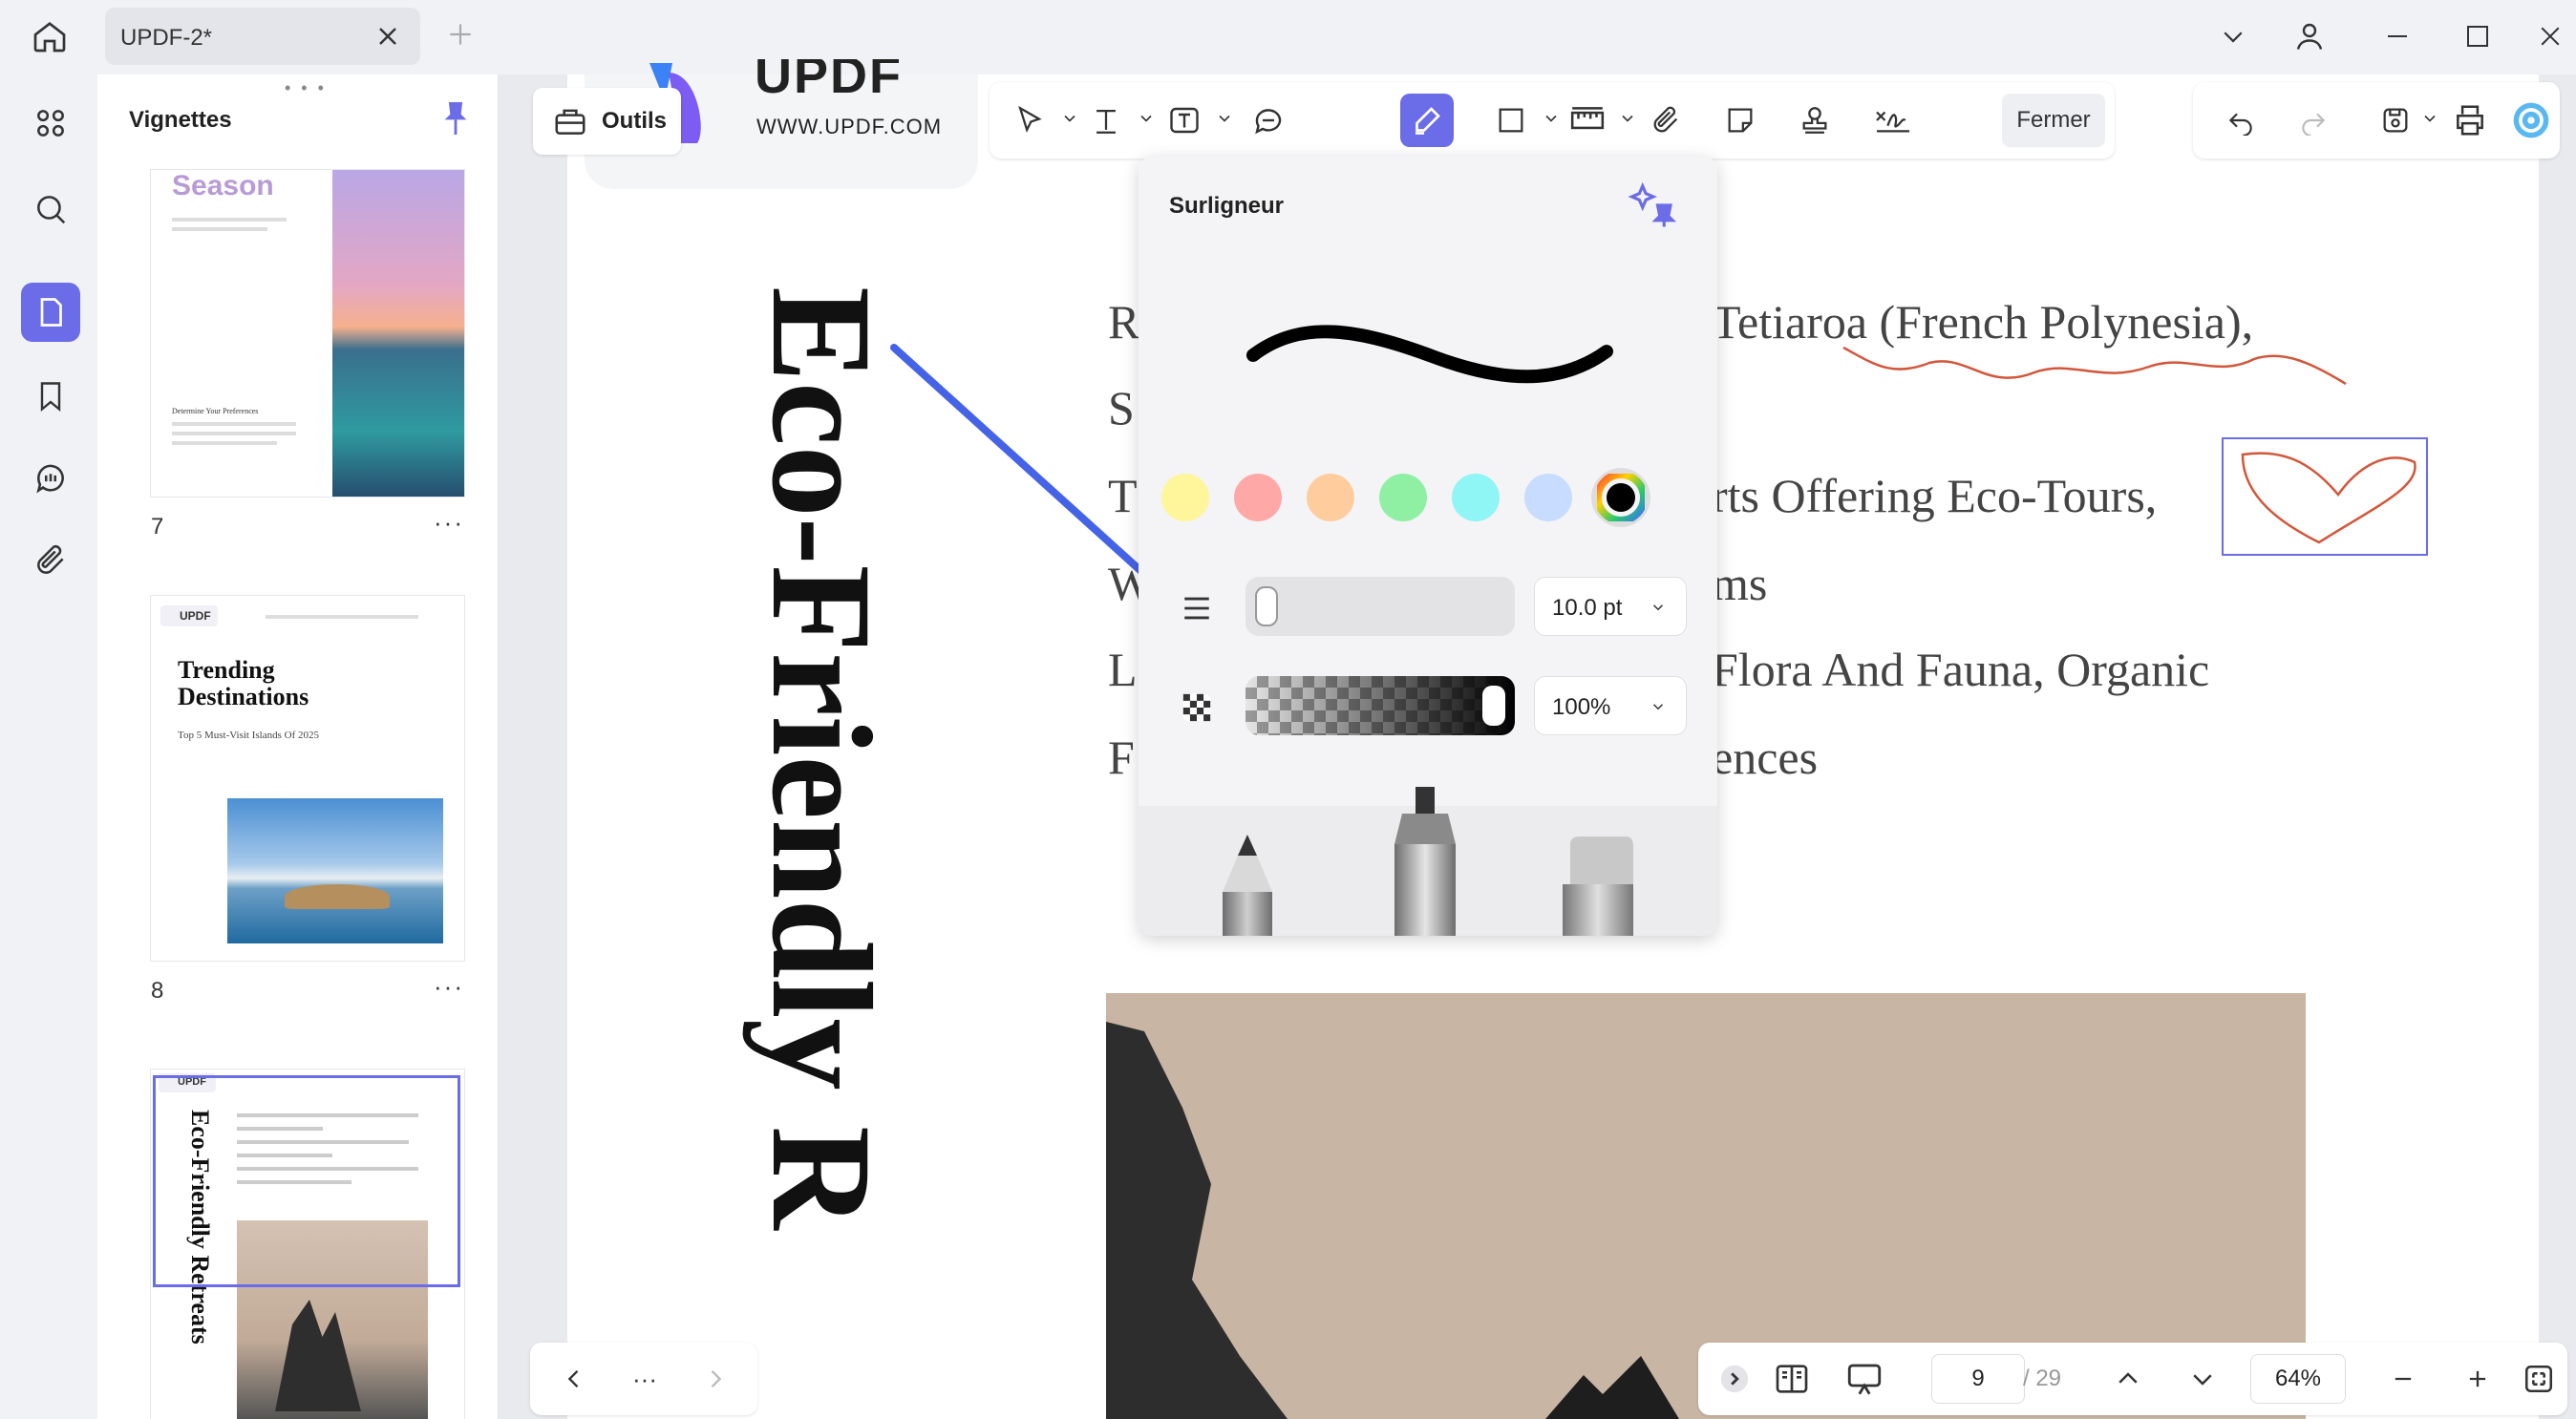  I want to click on panel-resize-grip: • • •, so click(306, 88).